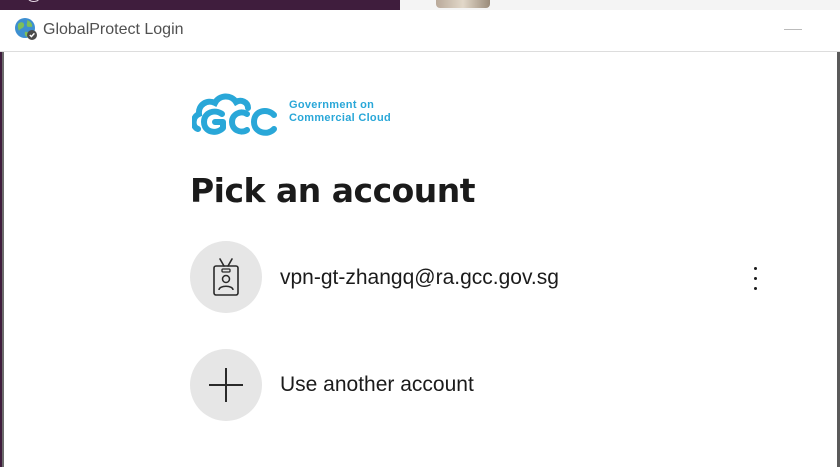 This screenshot has width=840, height=467. I want to click on title-bar: GlobalProtect Login, so click(420, 31).